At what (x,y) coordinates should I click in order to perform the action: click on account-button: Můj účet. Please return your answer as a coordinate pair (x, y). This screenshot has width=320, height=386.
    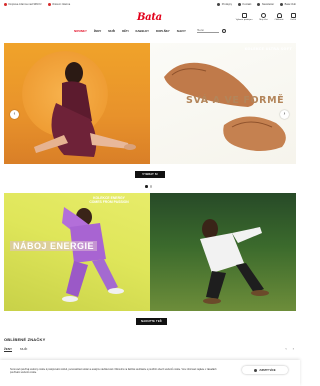
    Looking at the image, I should click on (263, 17).